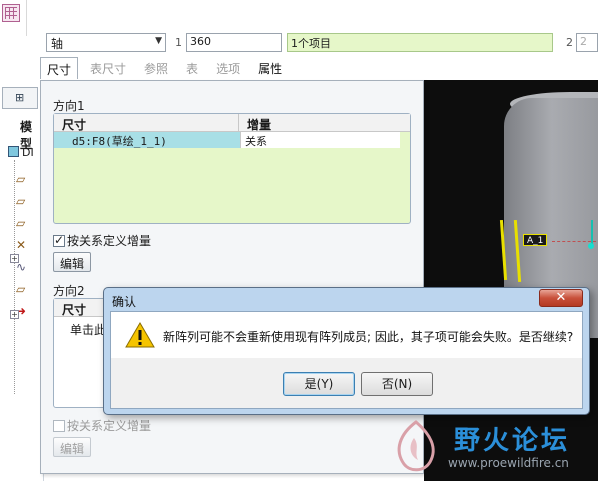 This screenshot has width=598, height=481. I want to click on direction1-label: 方向1, so click(69, 106).